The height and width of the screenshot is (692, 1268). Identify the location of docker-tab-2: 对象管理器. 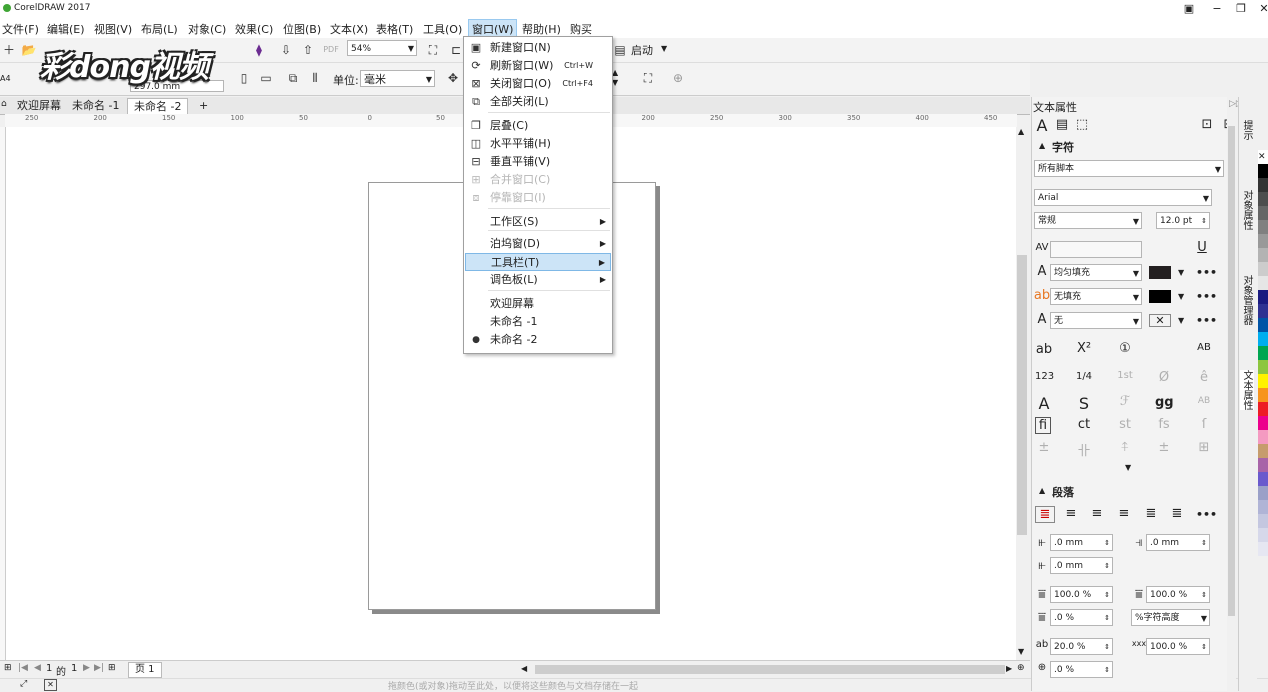
(1247, 300).